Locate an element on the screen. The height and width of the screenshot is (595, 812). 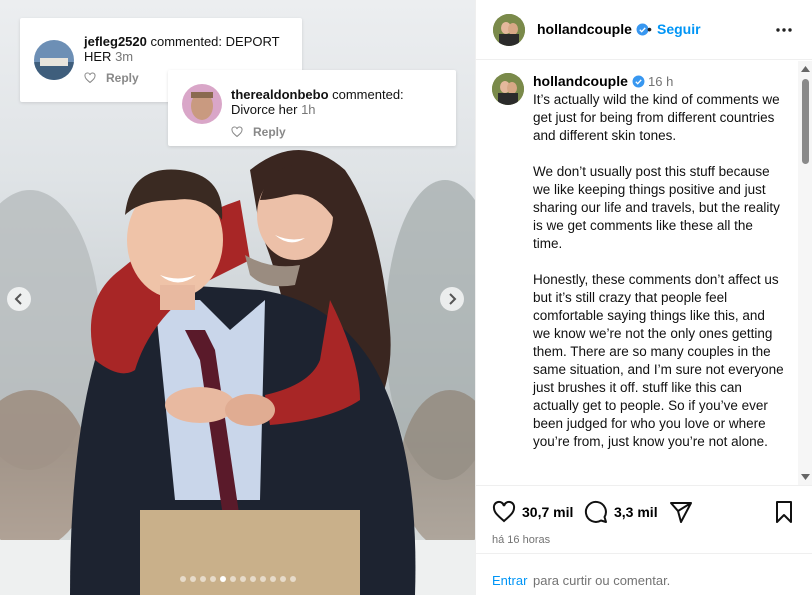
header-username: hollandcouple is located at coordinates (593, 29).